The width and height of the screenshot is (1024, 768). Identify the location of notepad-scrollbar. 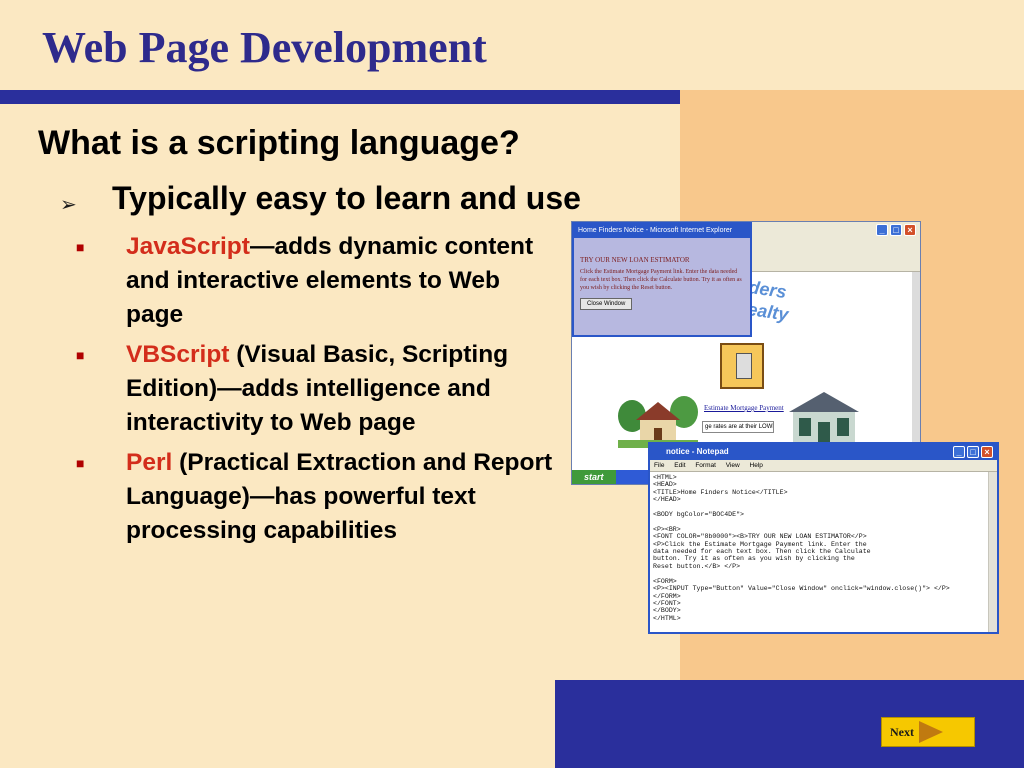
(992, 552).